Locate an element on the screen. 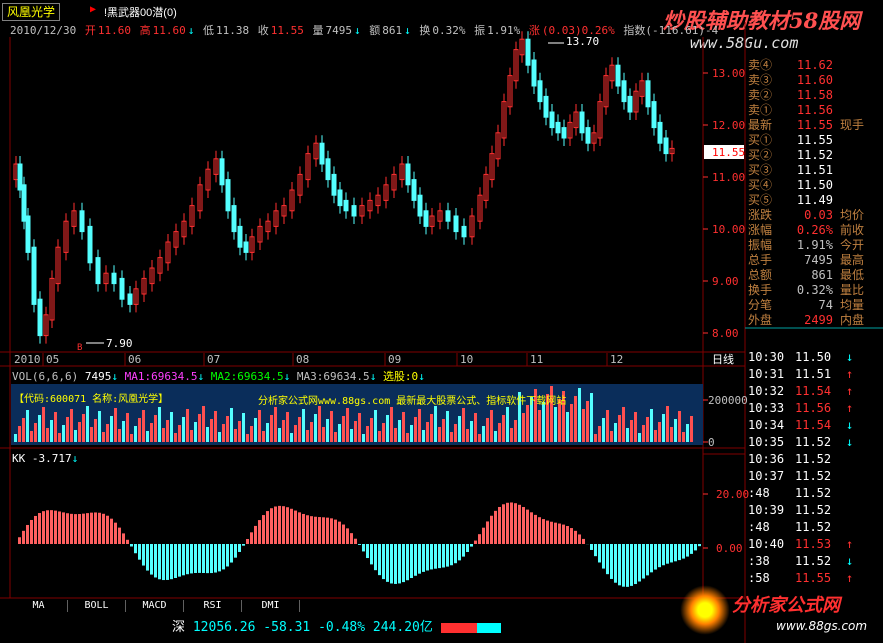  quote-value: 0.26% is located at coordinates (814, 230).